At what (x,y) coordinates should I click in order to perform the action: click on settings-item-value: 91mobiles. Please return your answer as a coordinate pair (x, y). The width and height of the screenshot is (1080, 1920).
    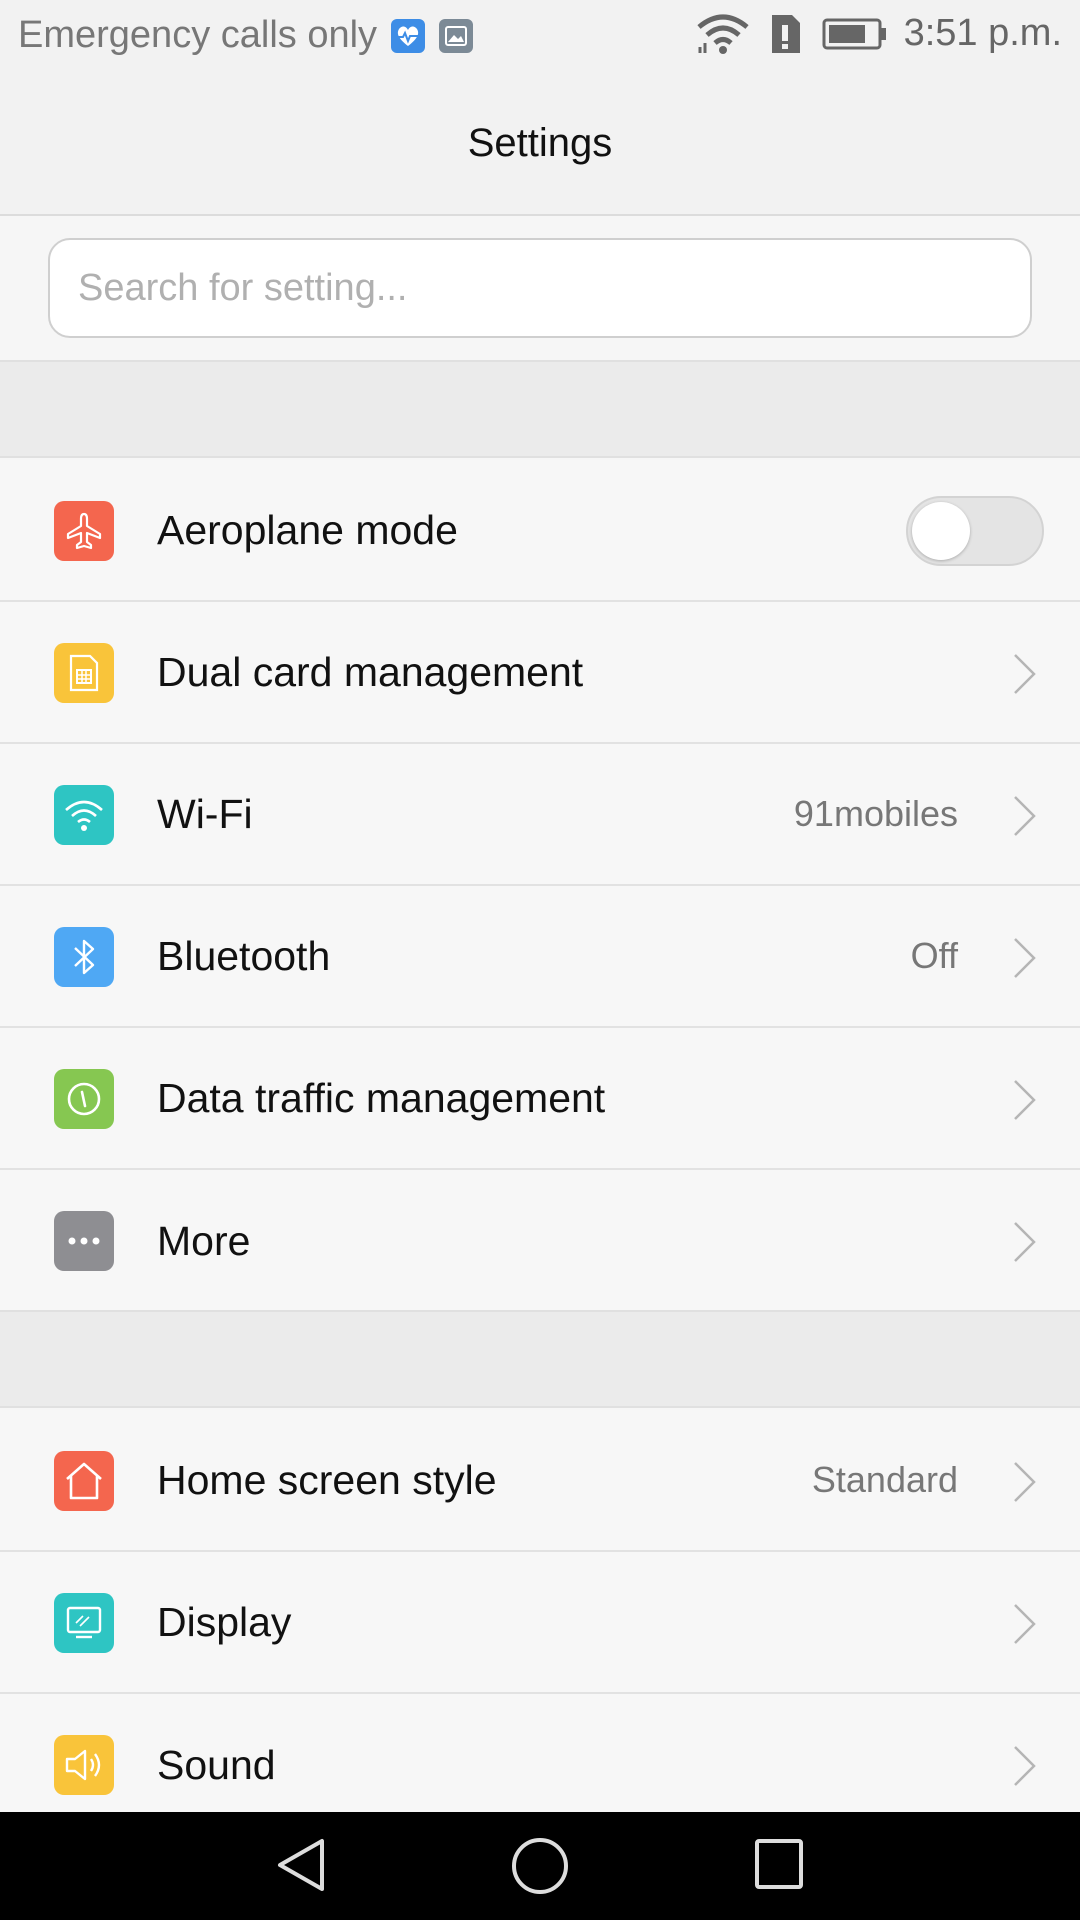
    Looking at the image, I should click on (875, 813).